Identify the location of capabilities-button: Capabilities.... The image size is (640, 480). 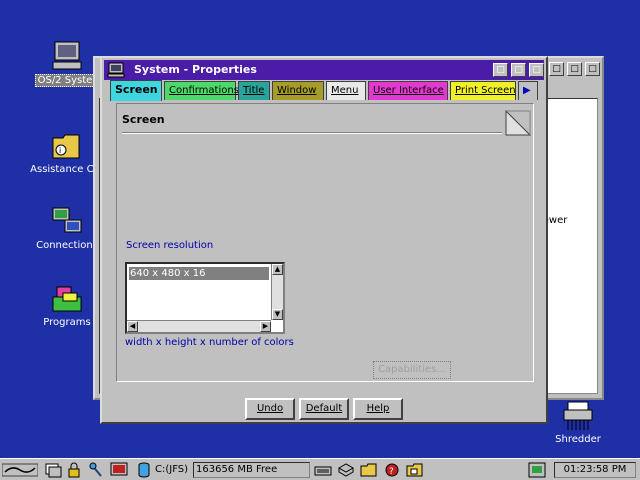
(412, 370).